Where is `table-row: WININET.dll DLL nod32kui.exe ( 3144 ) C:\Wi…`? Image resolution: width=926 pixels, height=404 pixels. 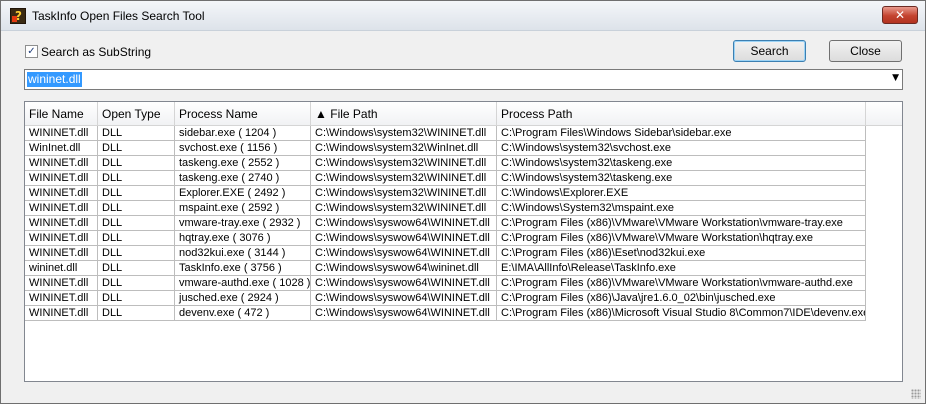
table-row: WININET.dll DLL nod32kui.exe ( 3144 ) C:\Wi… is located at coordinates (445, 253).